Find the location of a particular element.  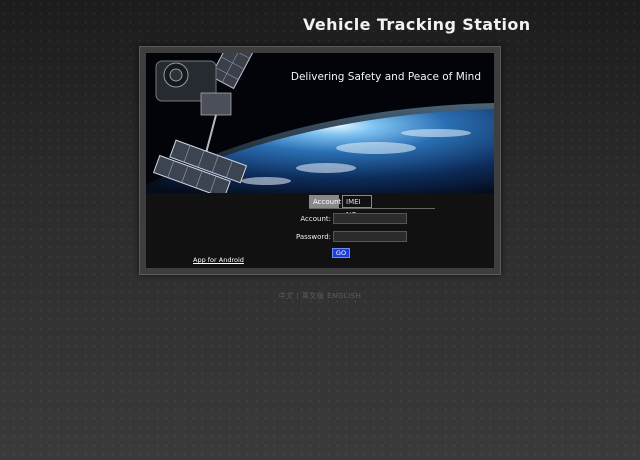

site-title: Vehicle Tracking Station is located at coordinates (417, 24).